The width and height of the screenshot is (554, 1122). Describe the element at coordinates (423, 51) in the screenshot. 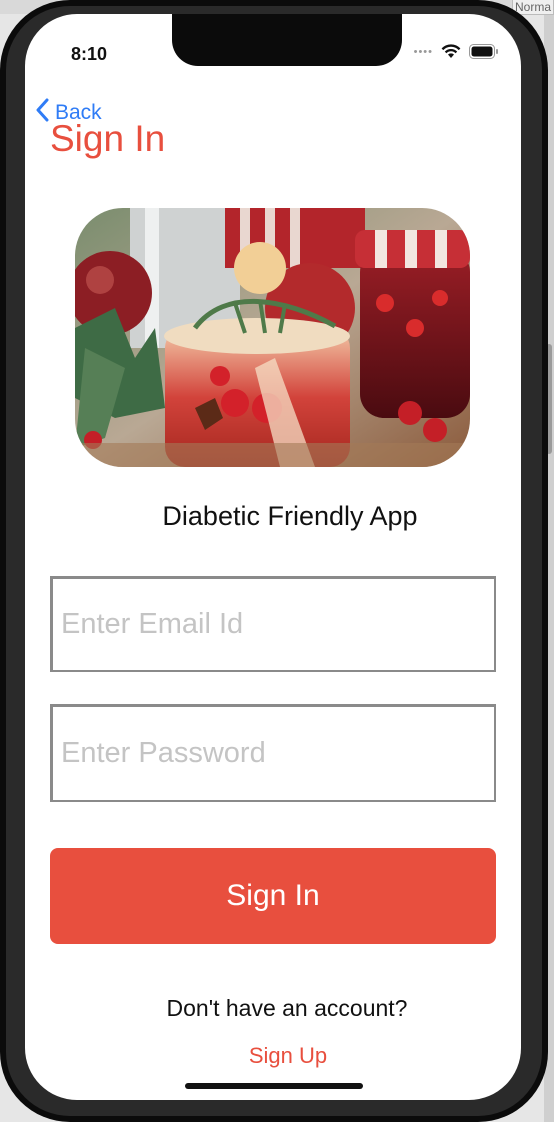

I see `signal-dots-icon: ••••` at that location.